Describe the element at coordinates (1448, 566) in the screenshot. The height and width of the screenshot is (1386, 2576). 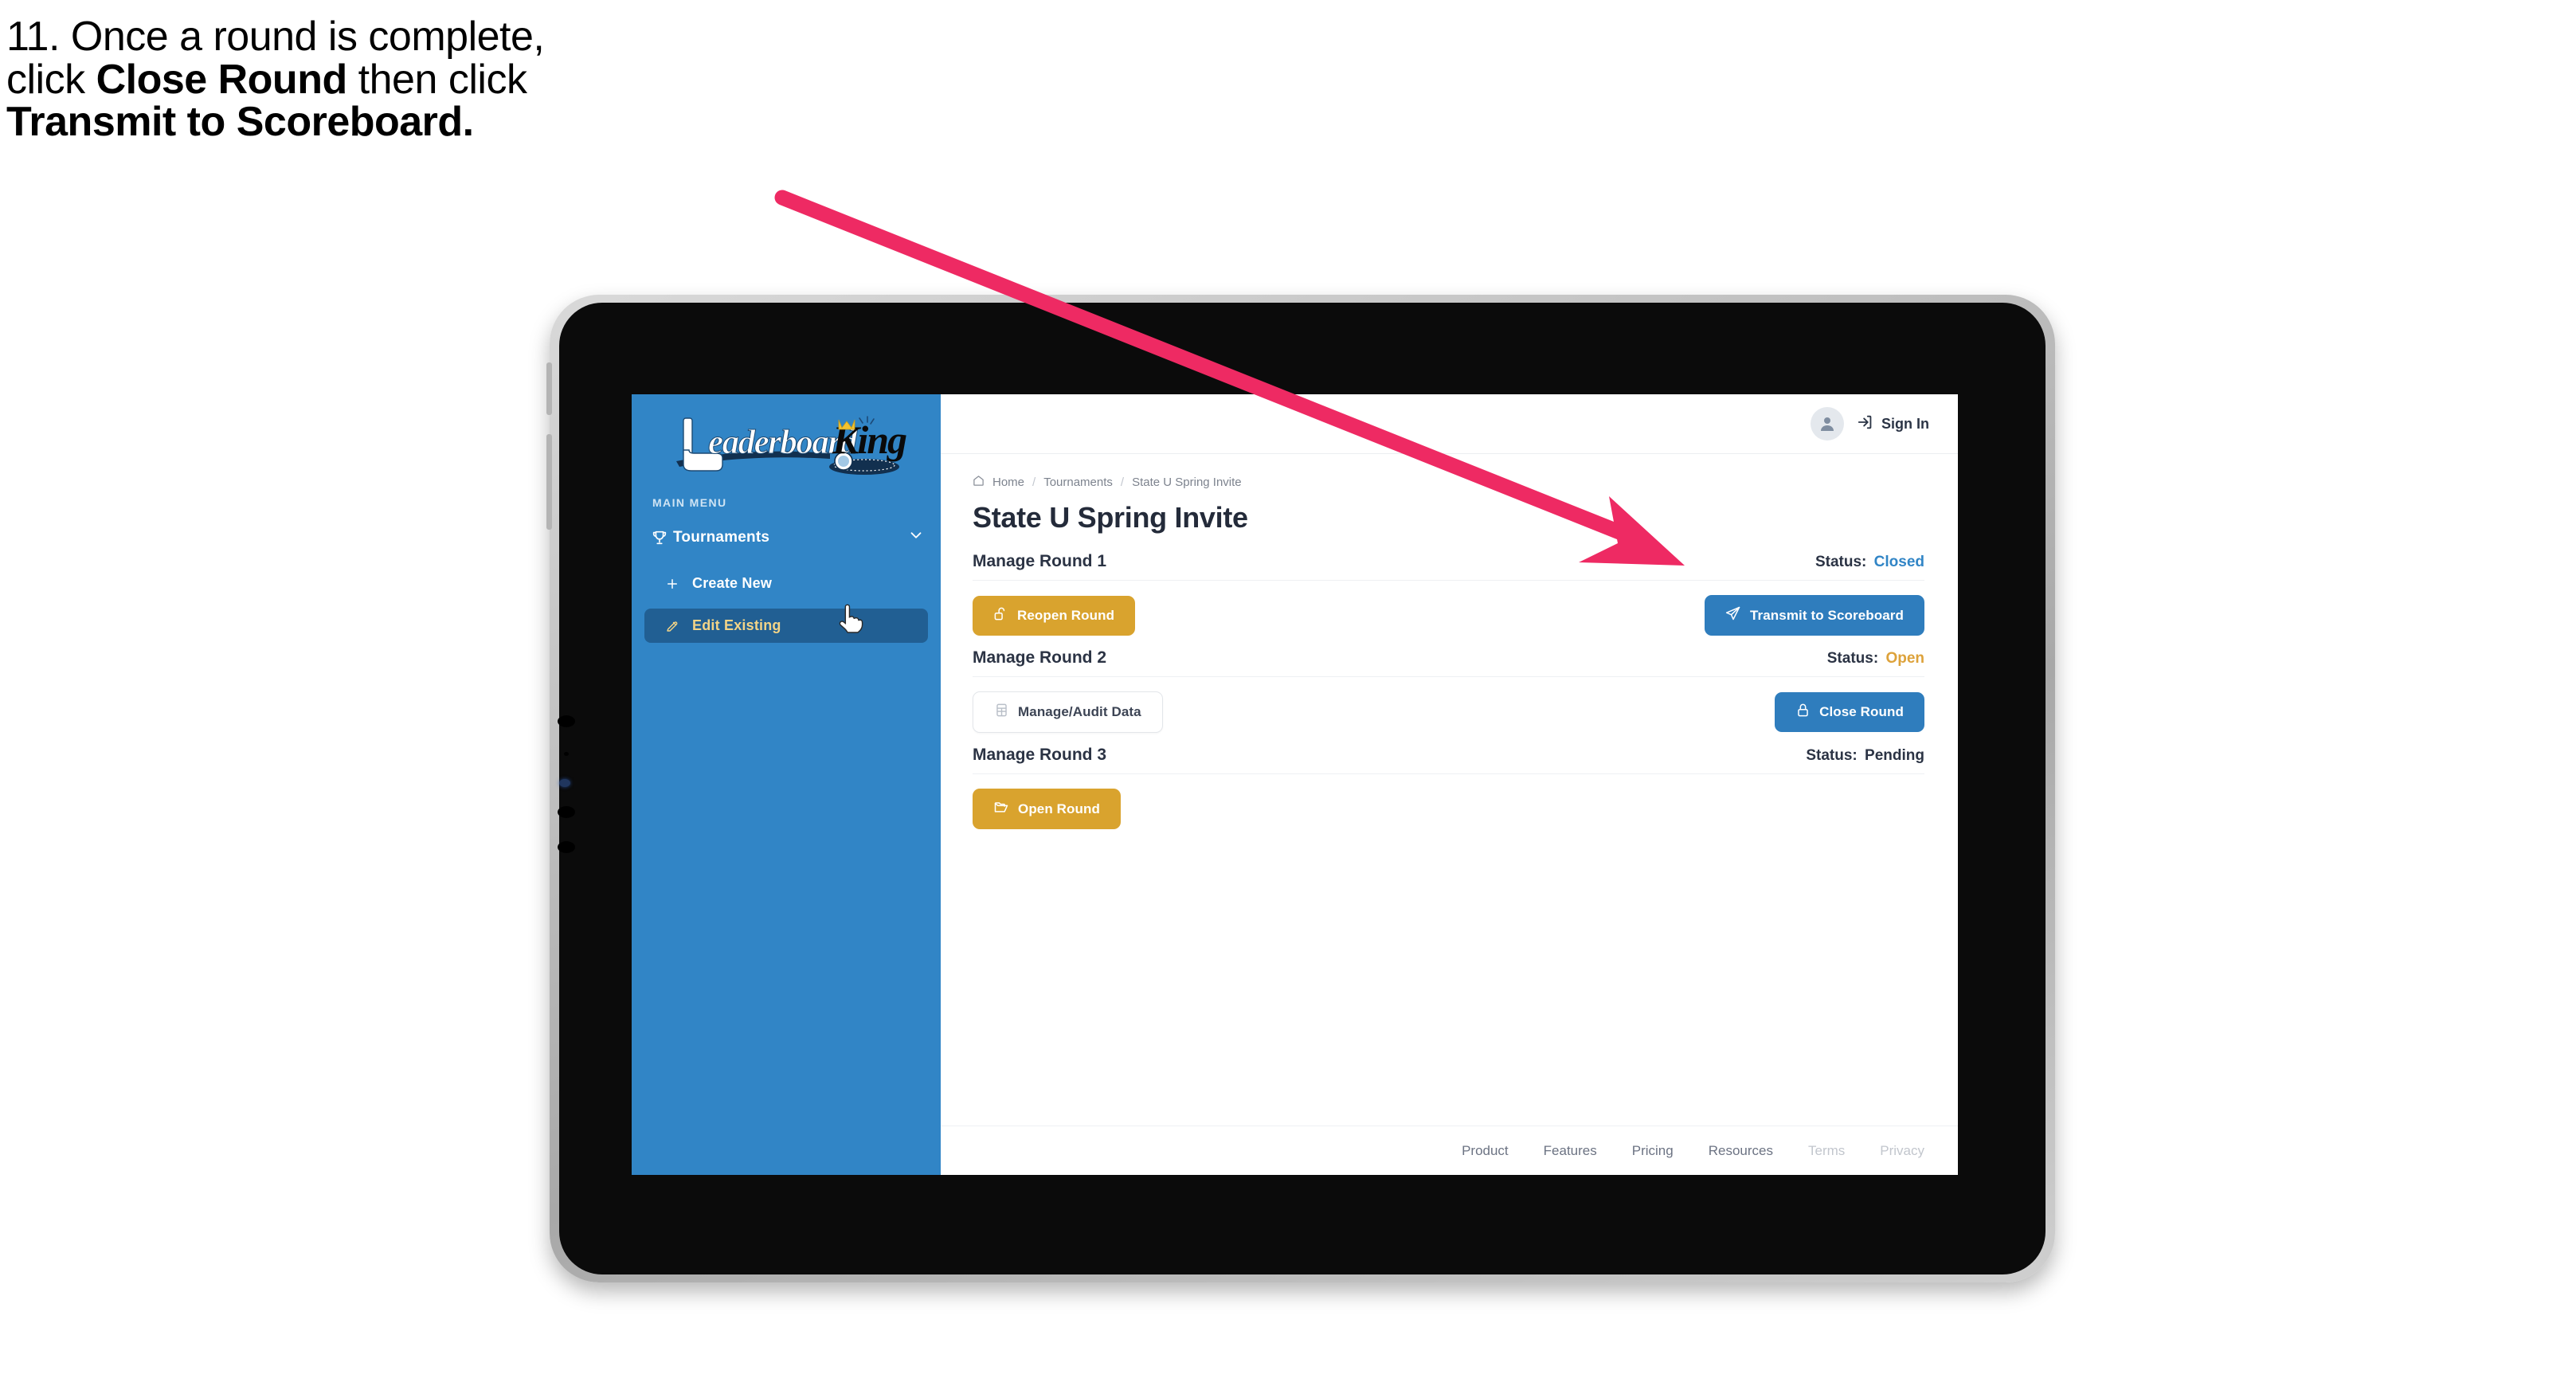
I see `round-1-header: Manage Round 1 Status: Closed` at that location.